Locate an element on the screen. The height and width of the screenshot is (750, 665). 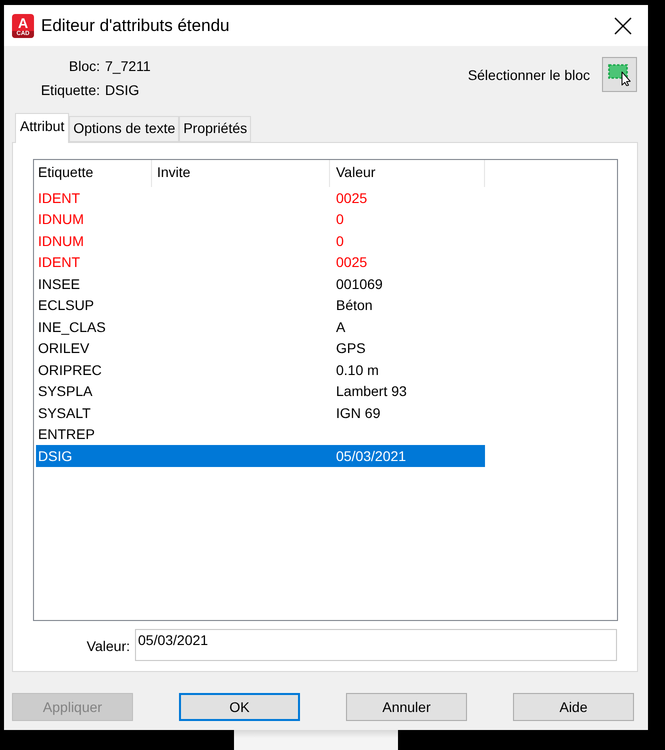
select-window-icon is located at coordinates (620, 75).